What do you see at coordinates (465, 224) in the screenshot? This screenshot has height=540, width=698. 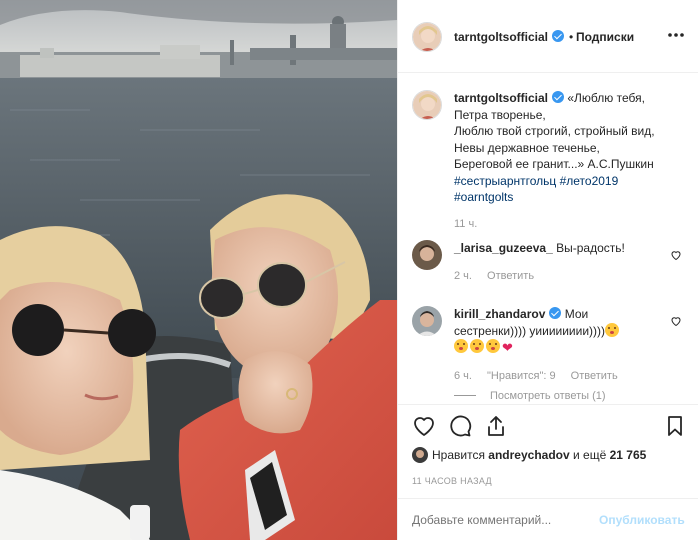 I see `caption-time: 11 ч.` at bounding box center [465, 224].